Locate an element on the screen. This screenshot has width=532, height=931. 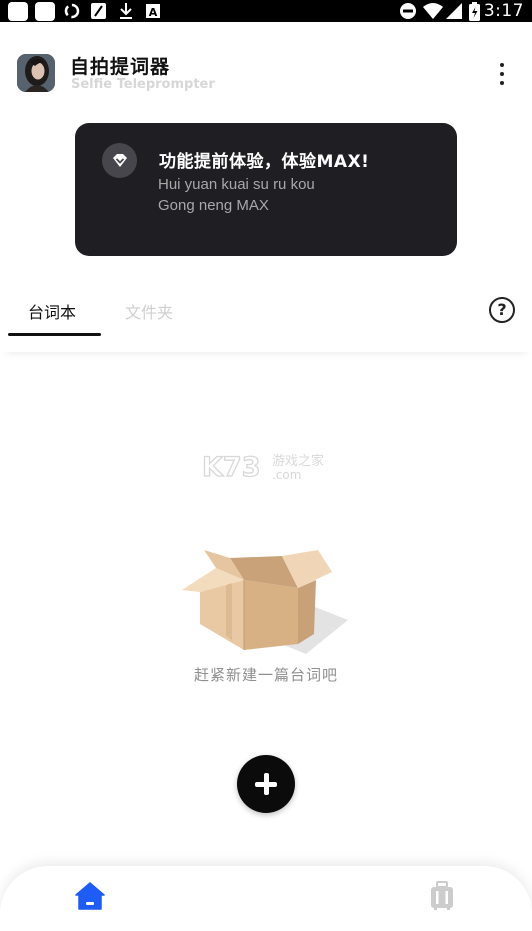
avatar is located at coordinates (36, 73).